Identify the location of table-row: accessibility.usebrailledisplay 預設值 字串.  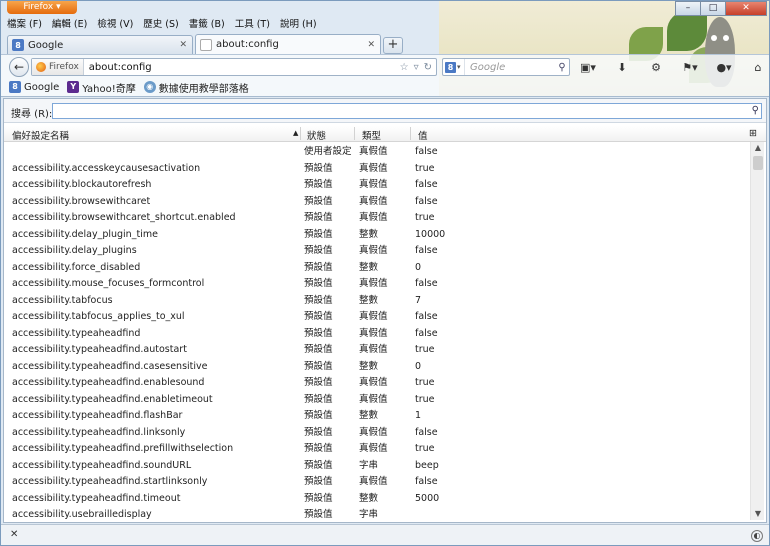
(376, 514).